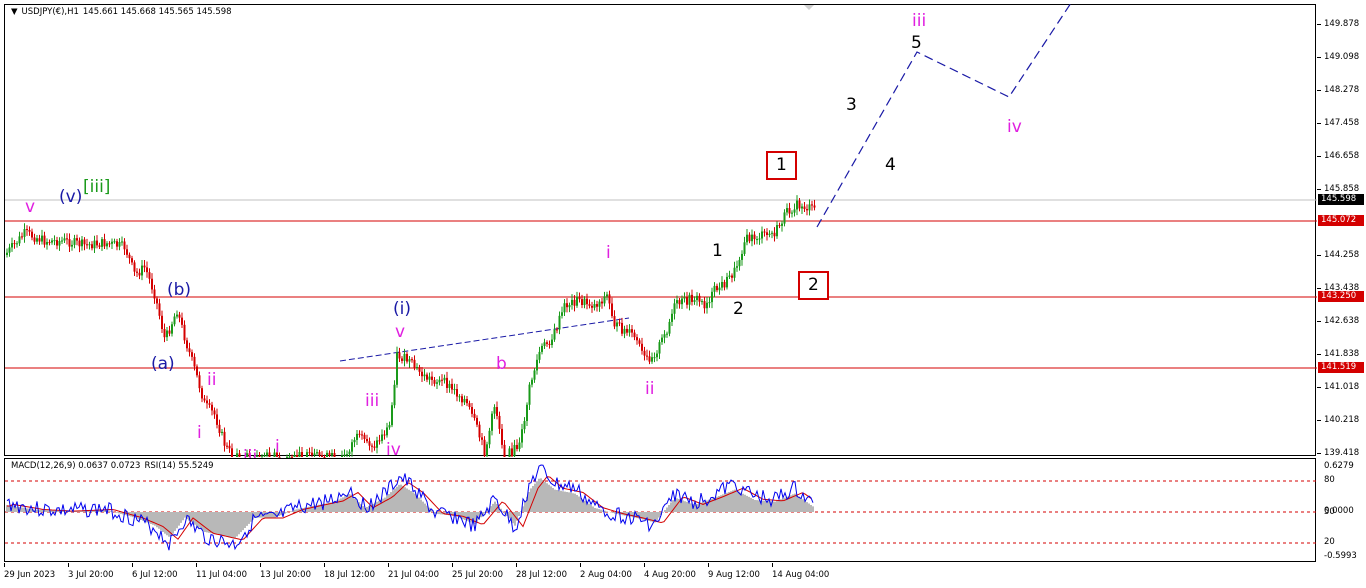 The width and height of the screenshot is (1366, 588). Describe the element at coordinates (402, 309) in the screenshot. I see `wave-label-i-paren: (i)` at that location.